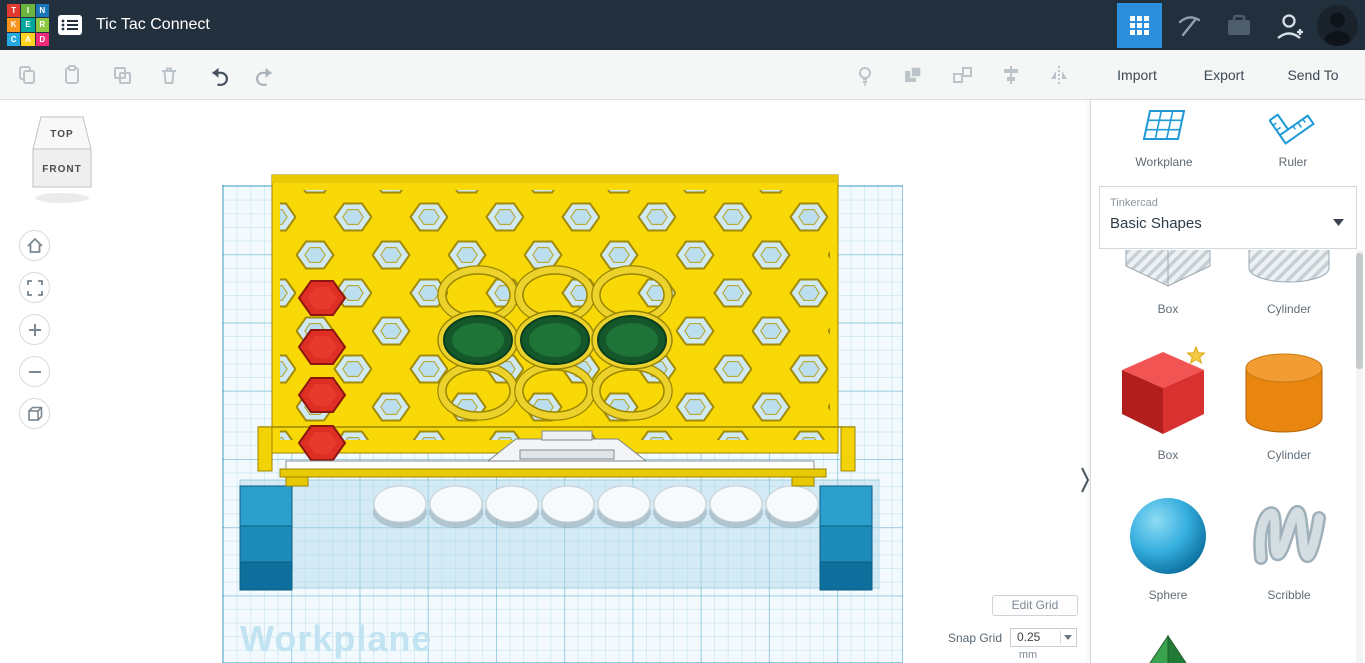 The width and height of the screenshot is (1365, 663). I want to click on duplicate-icon, so click(122, 75).